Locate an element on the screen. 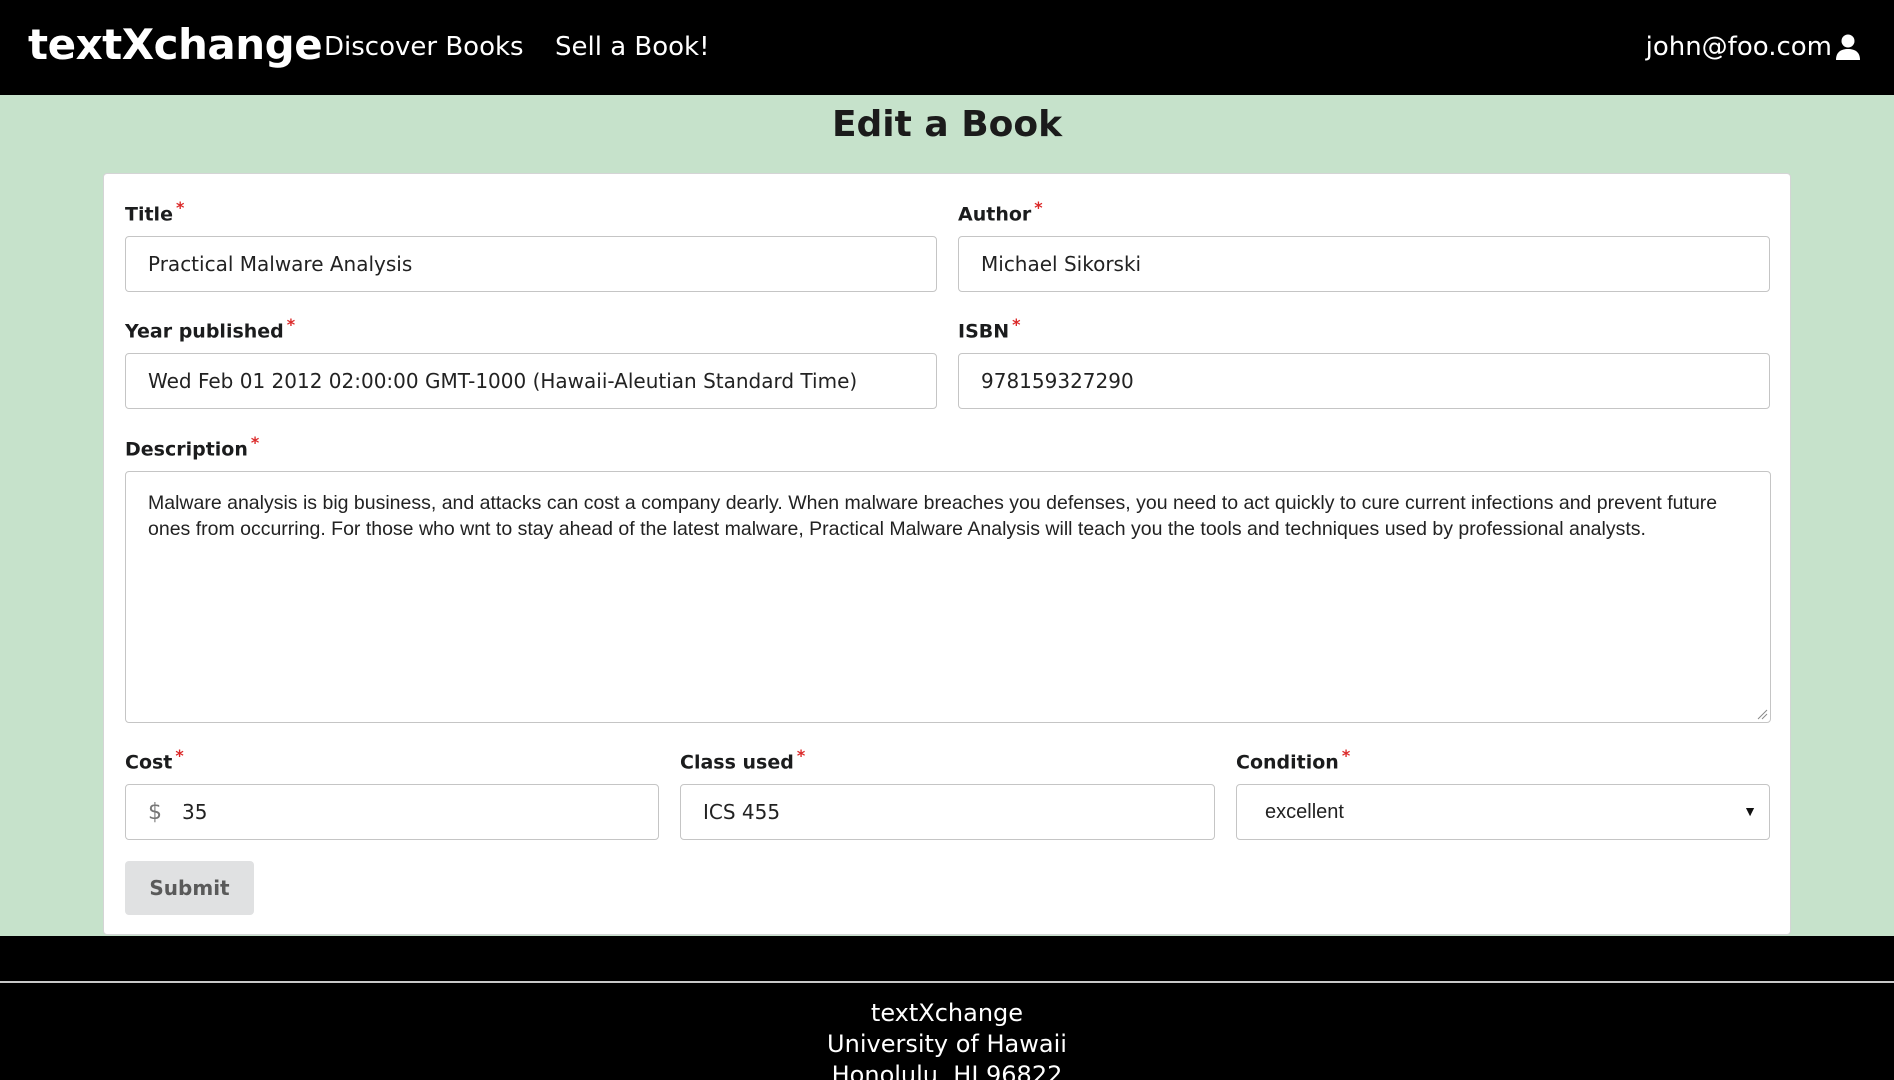 Image resolution: width=1894 pixels, height=1080 pixels. title-label: Title * is located at coordinates (155, 212).